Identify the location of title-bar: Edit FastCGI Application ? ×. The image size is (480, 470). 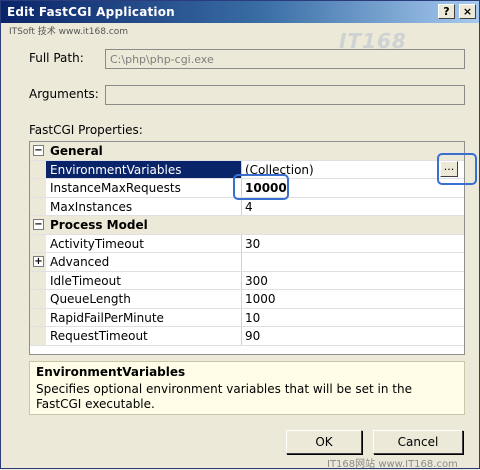
(240, 12).